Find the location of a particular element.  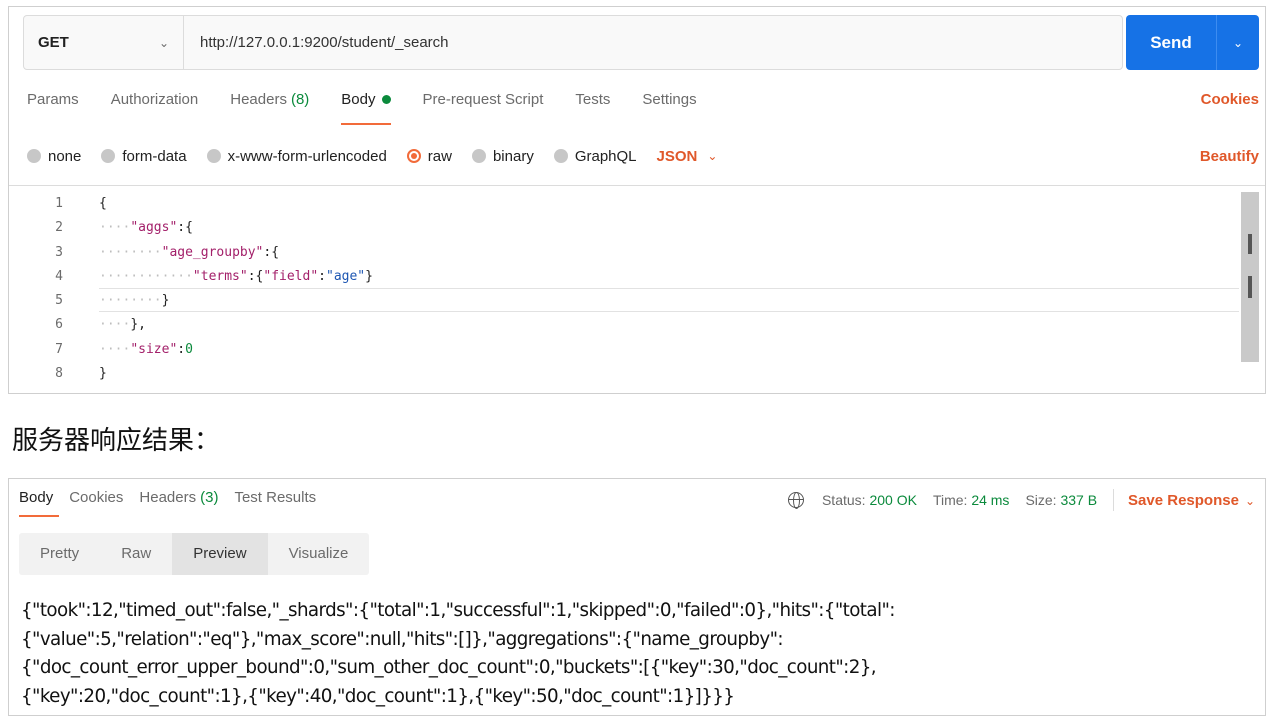

globe-icon is located at coordinates (795, 500).